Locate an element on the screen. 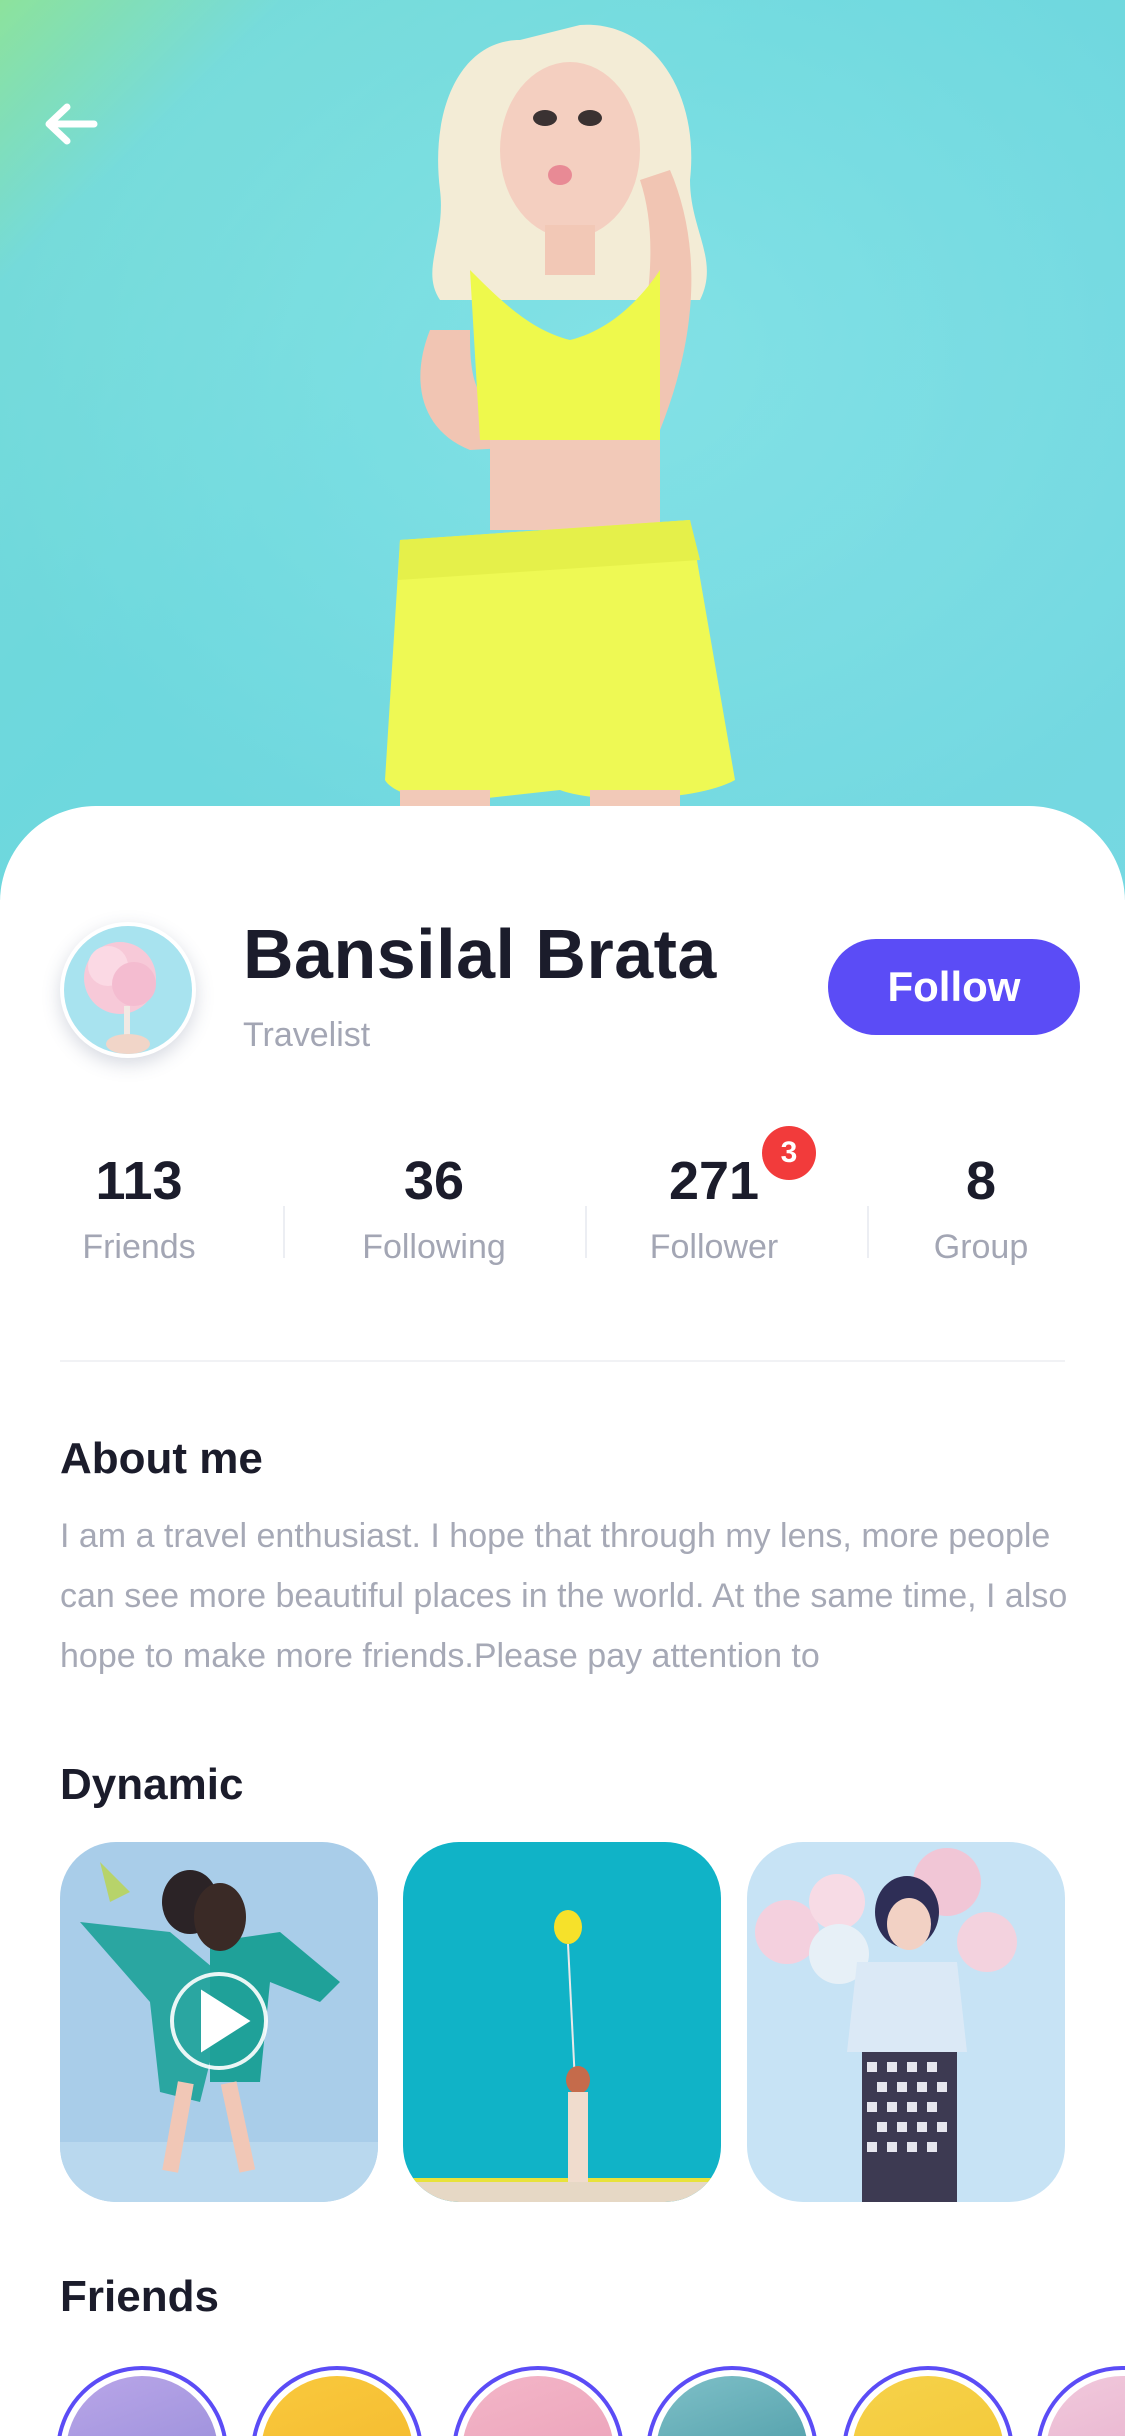  friends-title: Friends is located at coordinates (139, 2296).